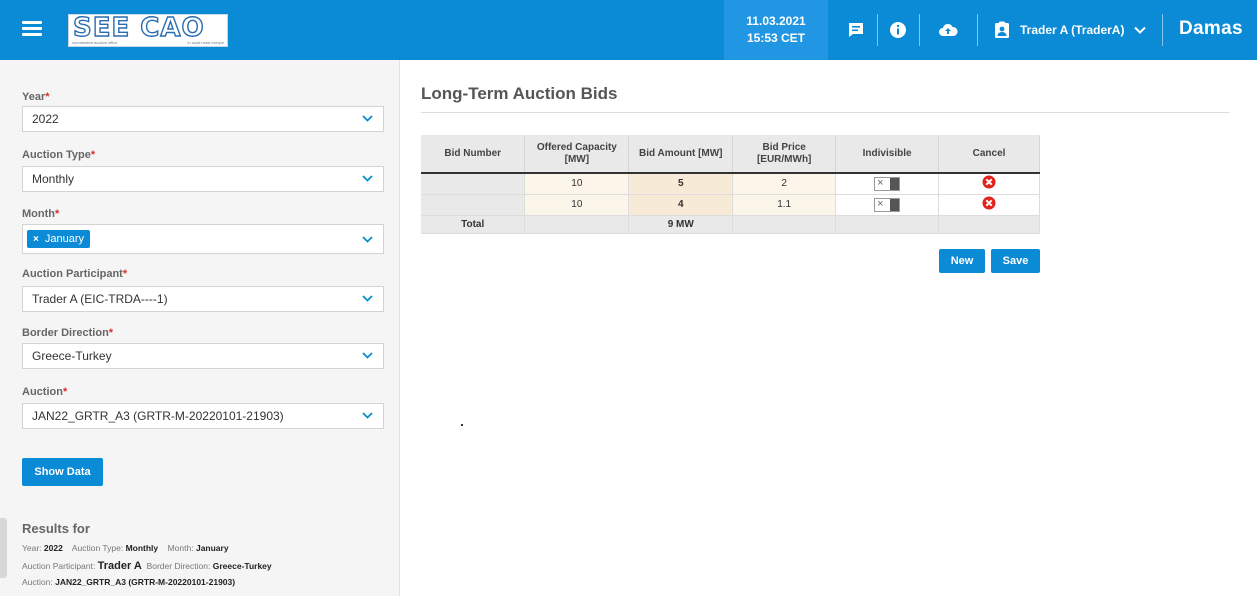 This screenshot has width=1257, height=596. What do you see at coordinates (203, 299) in the screenshot?
I see `participant-select: Trader A (EIC-TRDA----1)` at bounding box center [203, 299].